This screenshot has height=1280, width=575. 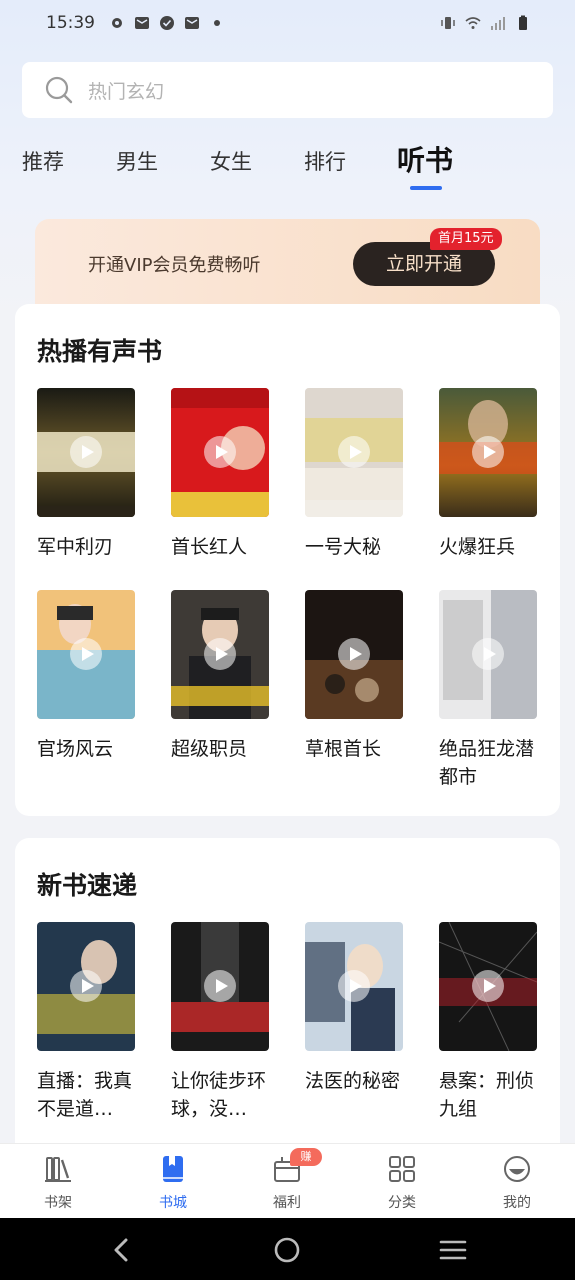 I want to click on nav-profile: 我的, so click(x=517, y=1183).